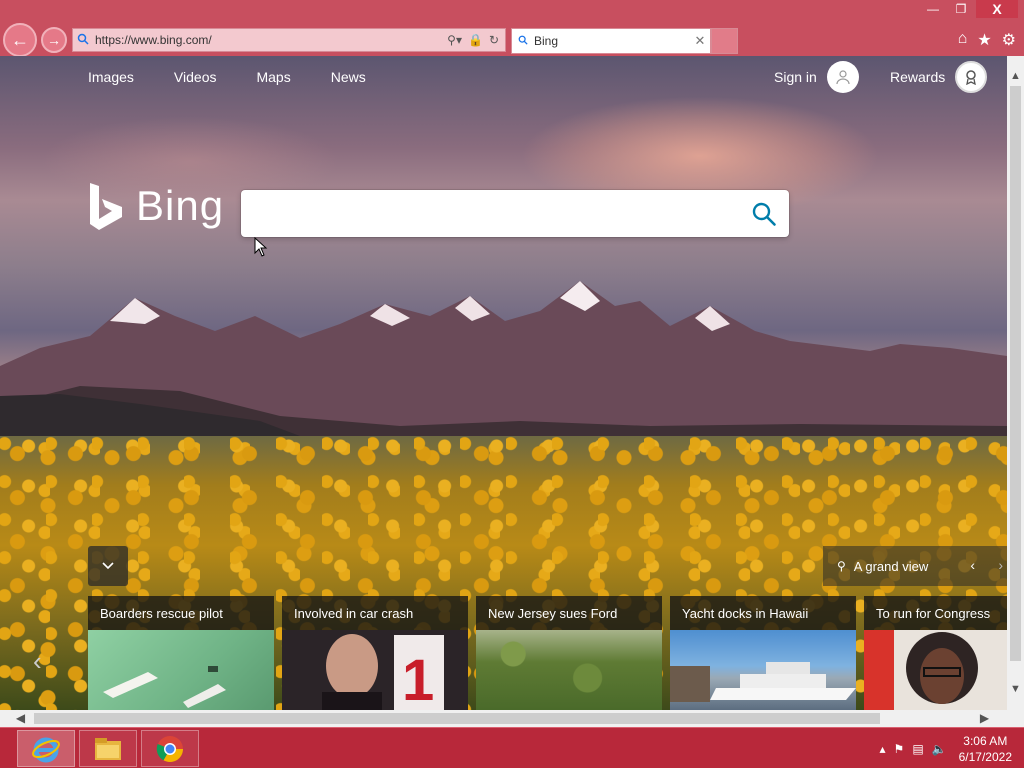 The image size is (1024, 768). I want to click on scroll-right-icon: ▶, so click(984, 718).